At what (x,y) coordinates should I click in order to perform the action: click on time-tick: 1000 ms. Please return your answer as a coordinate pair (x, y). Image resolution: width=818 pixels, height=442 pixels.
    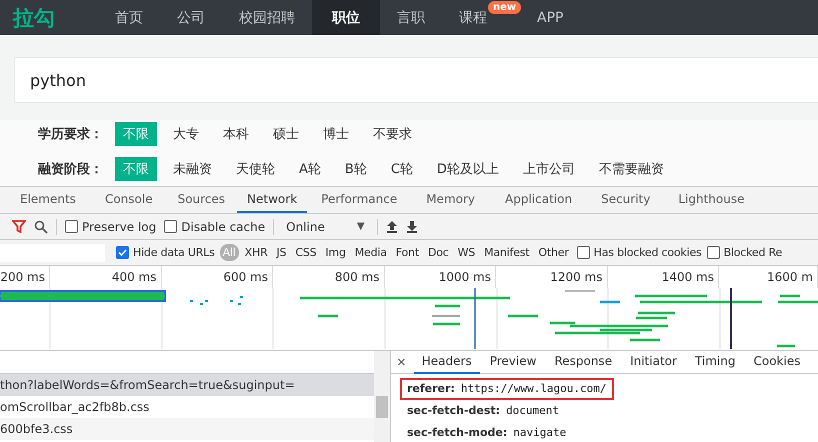
    Looking at the image, I should click on (440, 277).